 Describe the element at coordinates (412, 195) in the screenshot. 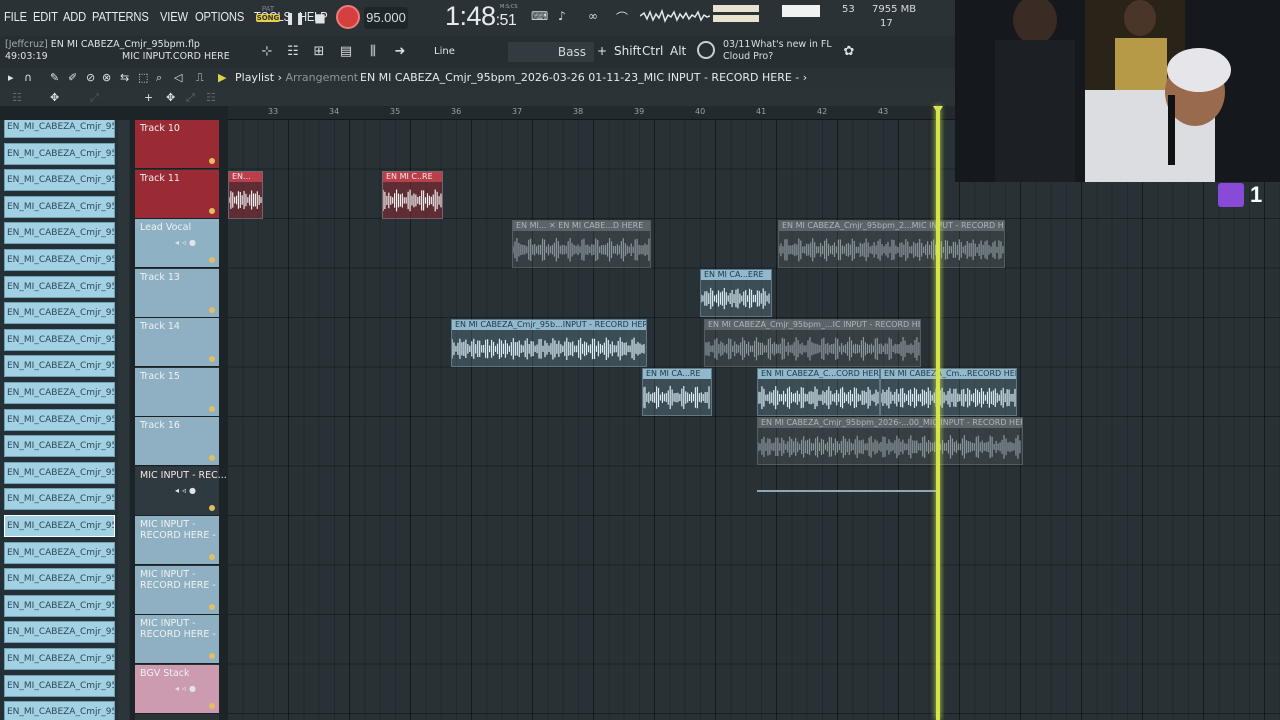

I see `audio-clip: EN MI C..RE` at that location.